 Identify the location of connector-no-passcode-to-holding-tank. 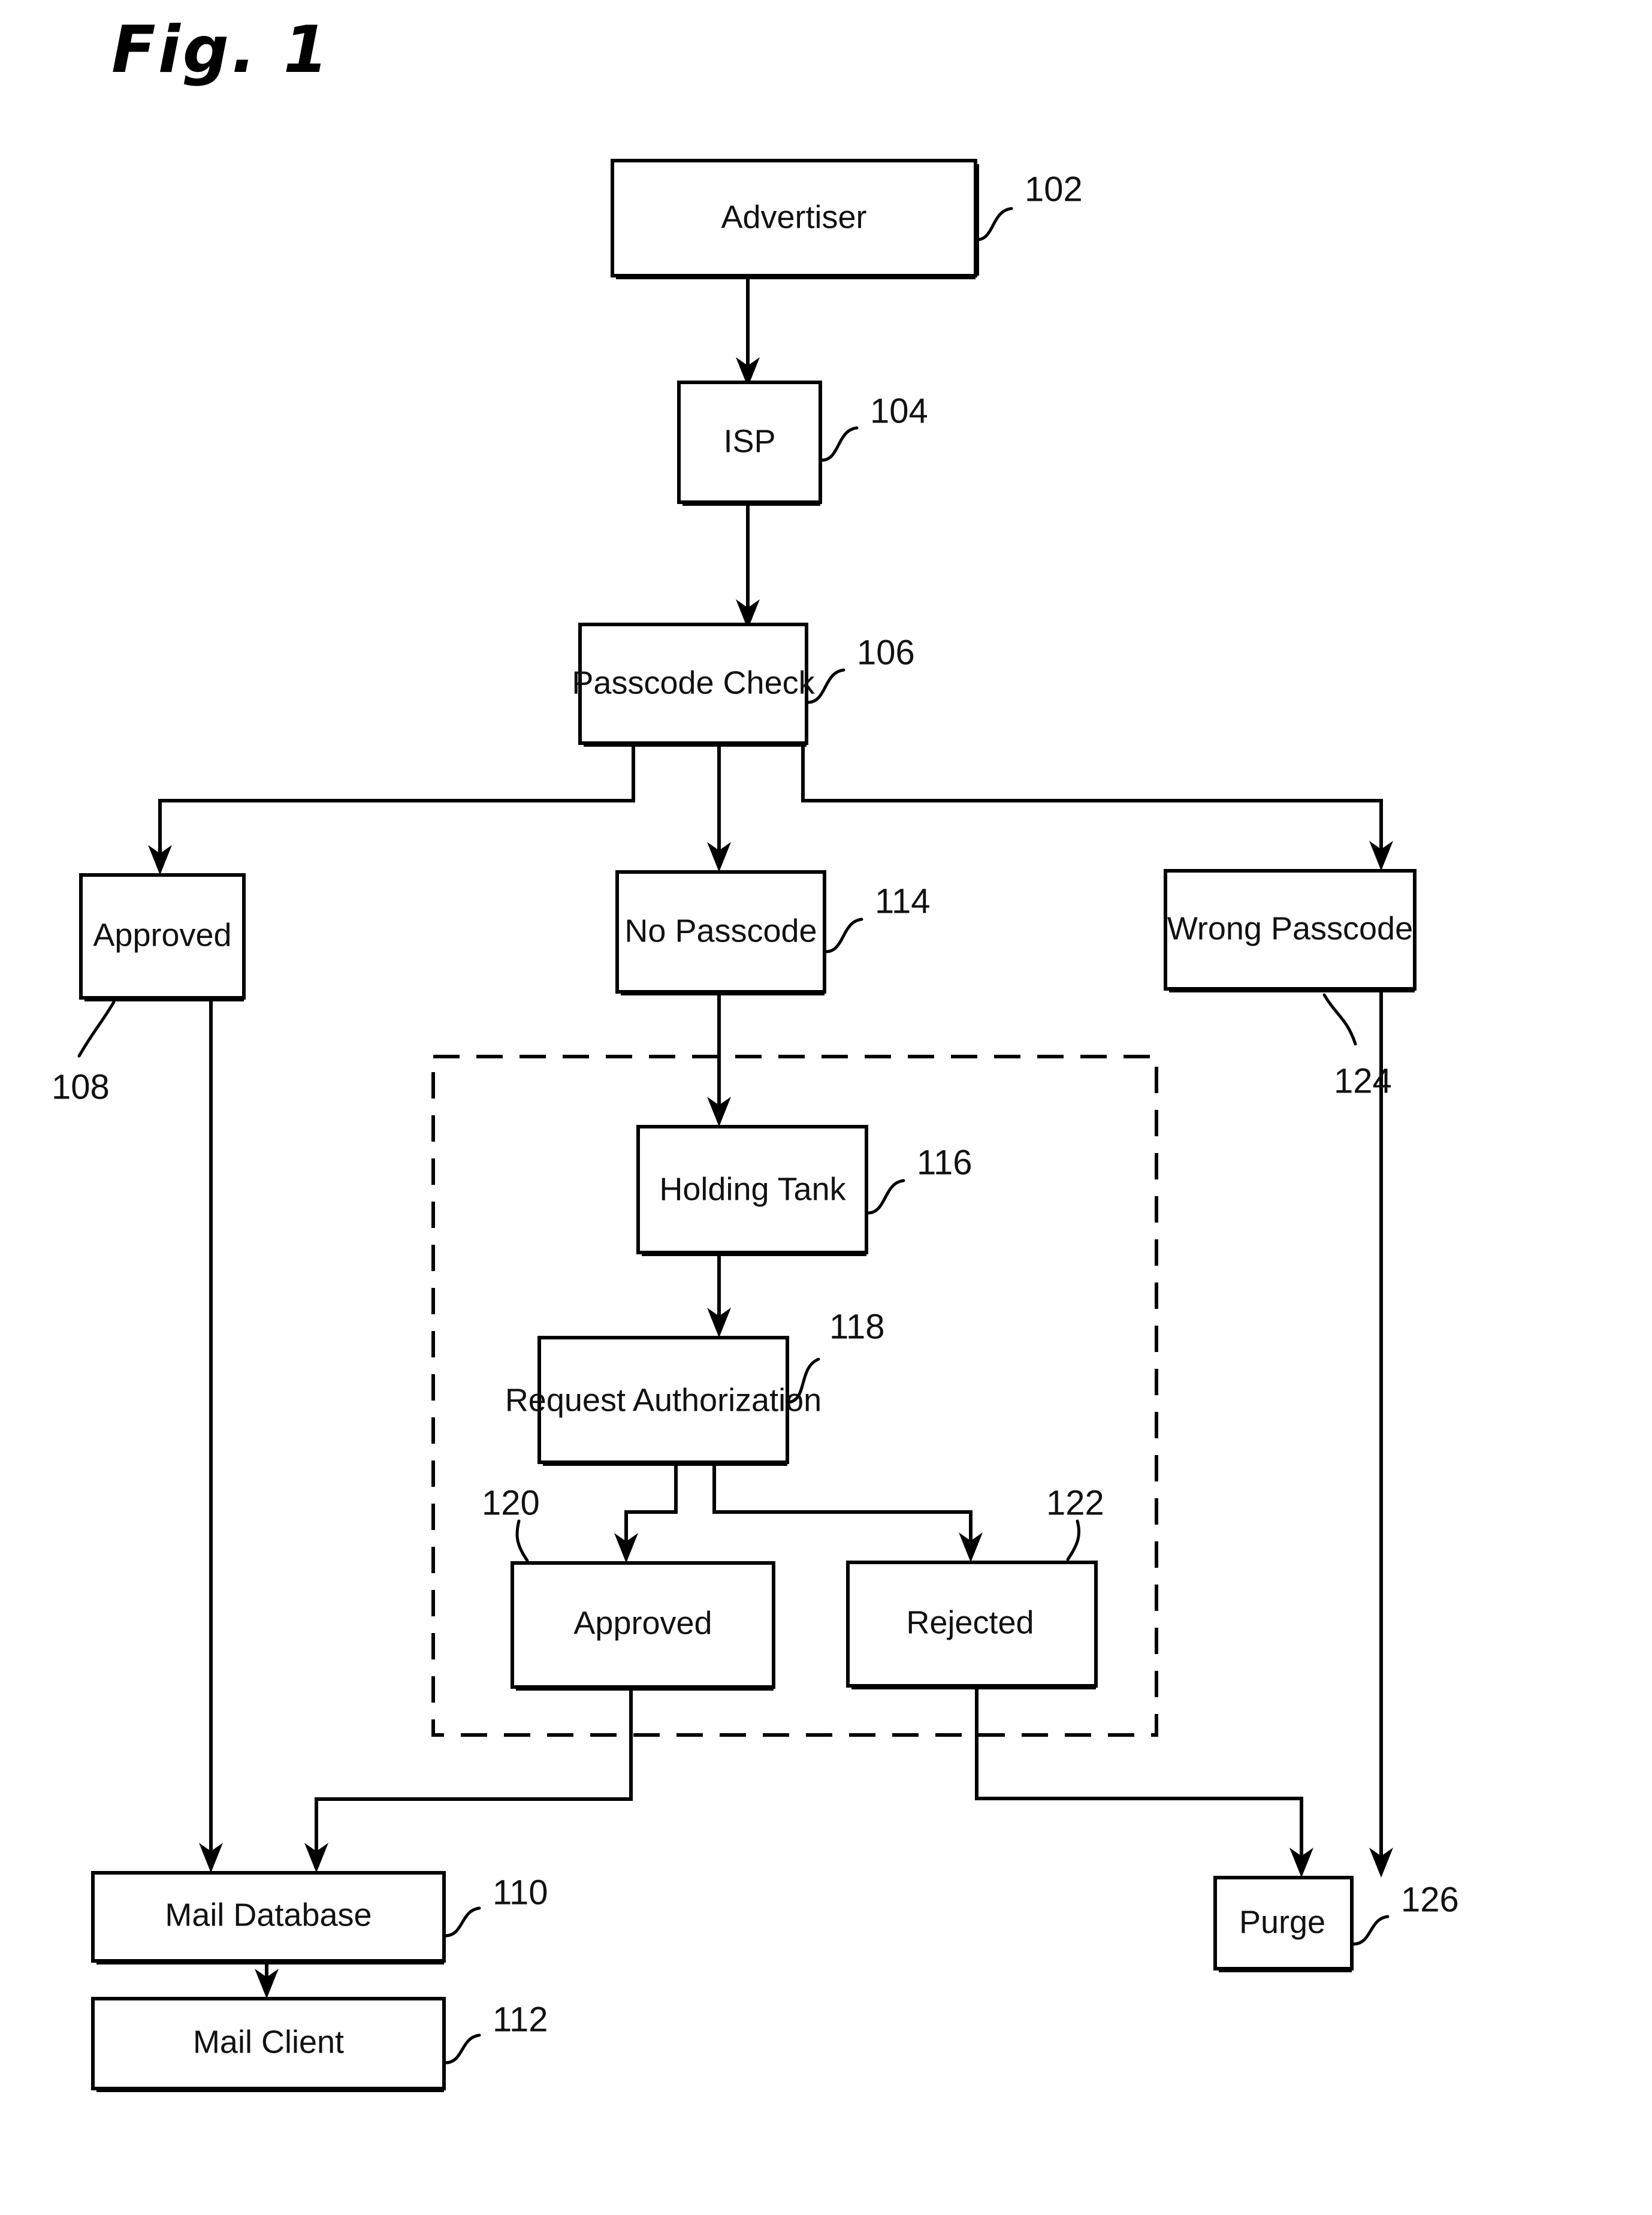
(719, 1059).